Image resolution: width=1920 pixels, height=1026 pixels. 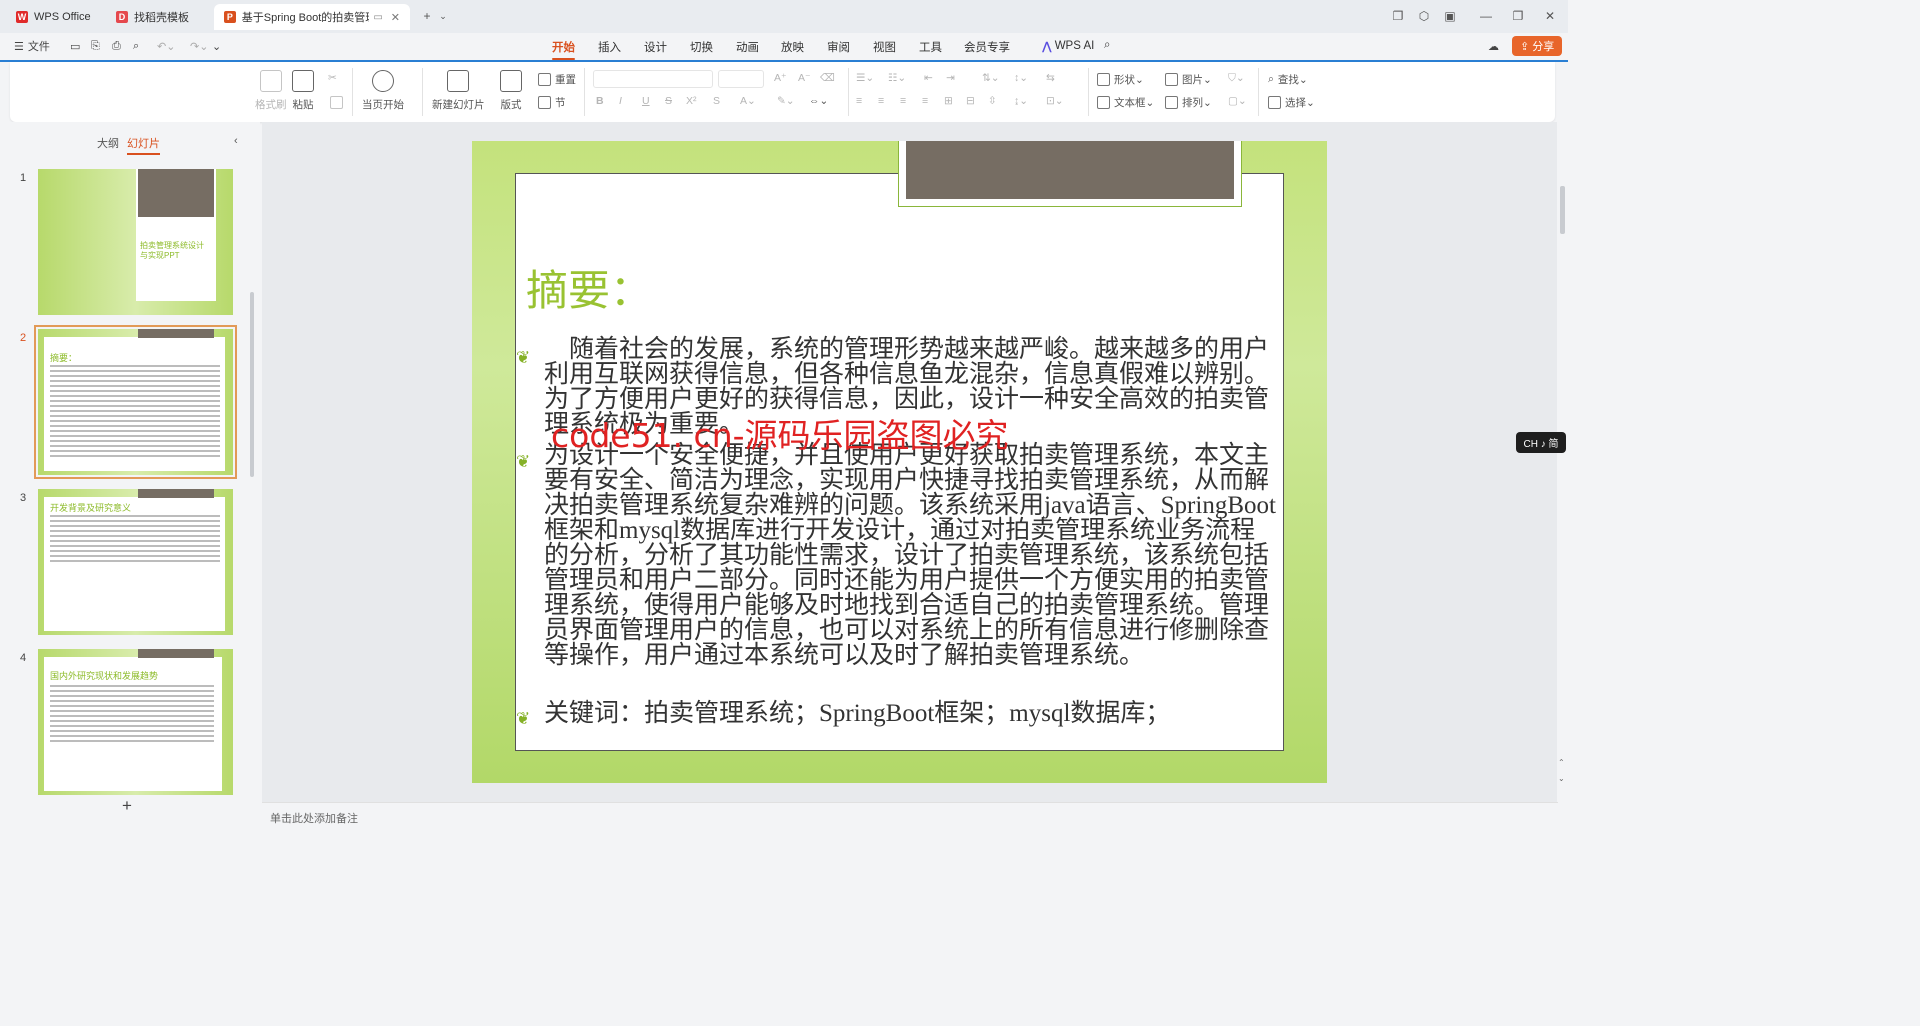 I want to click on menu-tab-insert: 插入, so click(x=609, y=47).